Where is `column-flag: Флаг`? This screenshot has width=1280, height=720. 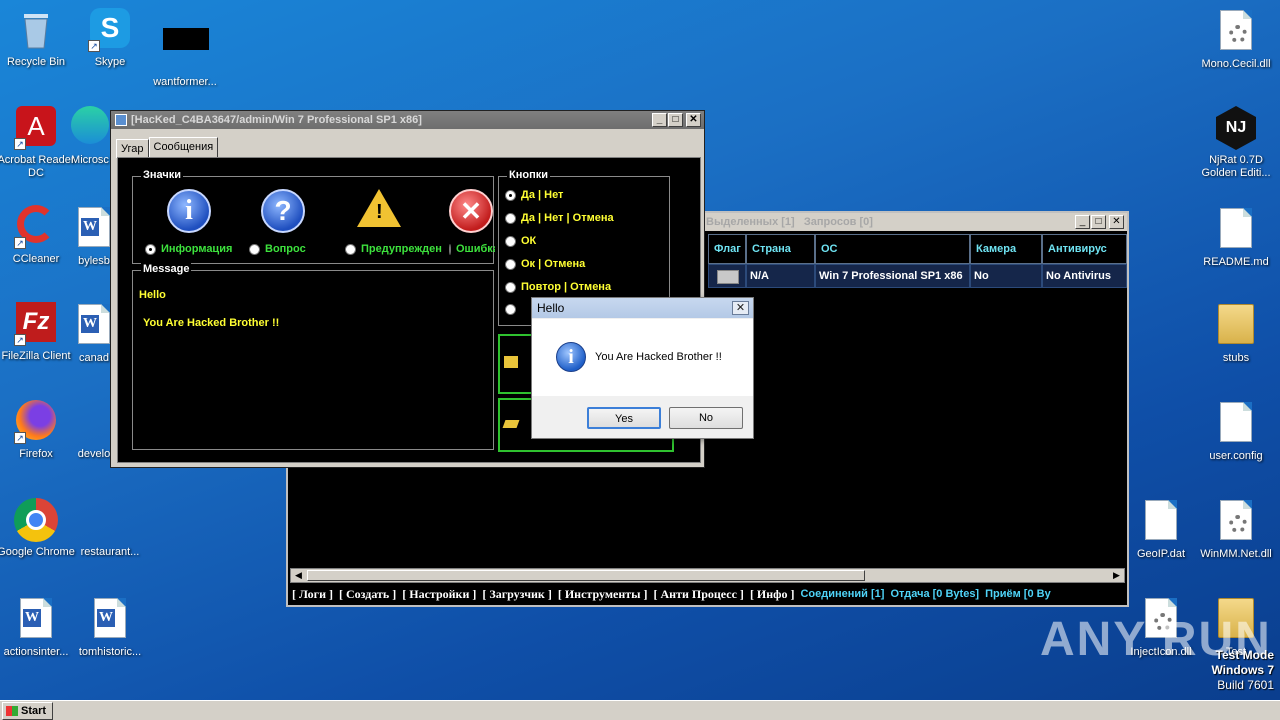
column-flag: Флаг is located at coordinates (727, 249).